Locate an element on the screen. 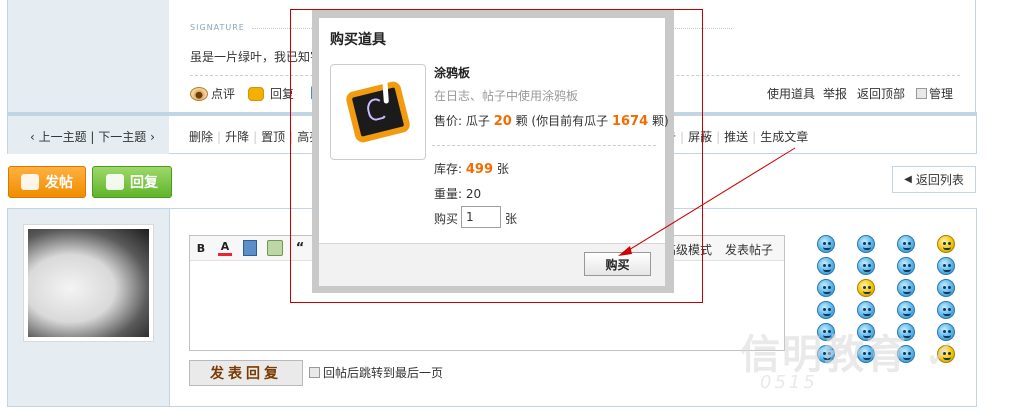 This screenshot has height=417, width=1017. chevron-left-icon: ◀ is located at coordinates (908, 179).